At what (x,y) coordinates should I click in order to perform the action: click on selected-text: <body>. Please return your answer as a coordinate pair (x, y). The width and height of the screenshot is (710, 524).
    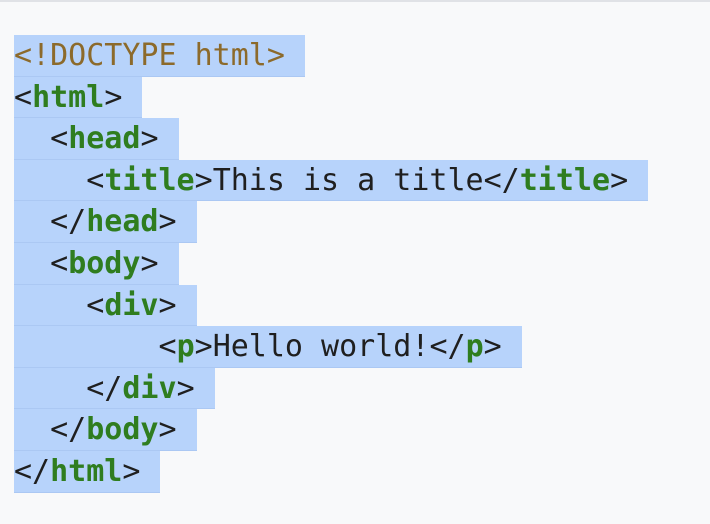
    Looking at the image, I should click on (96, 263).